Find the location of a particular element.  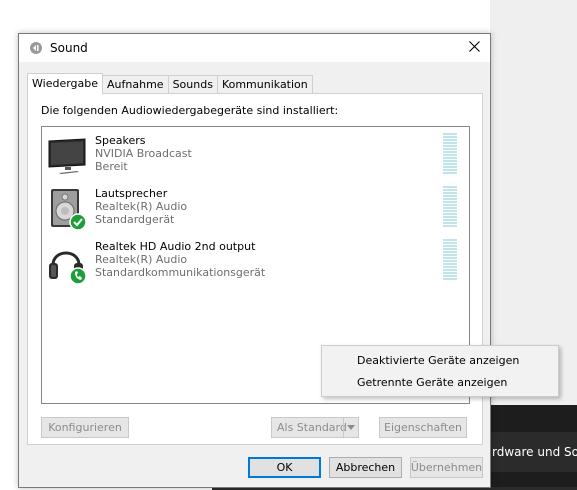

tab-kommunikation: Kommunikation is located at coordinates (264, 84).